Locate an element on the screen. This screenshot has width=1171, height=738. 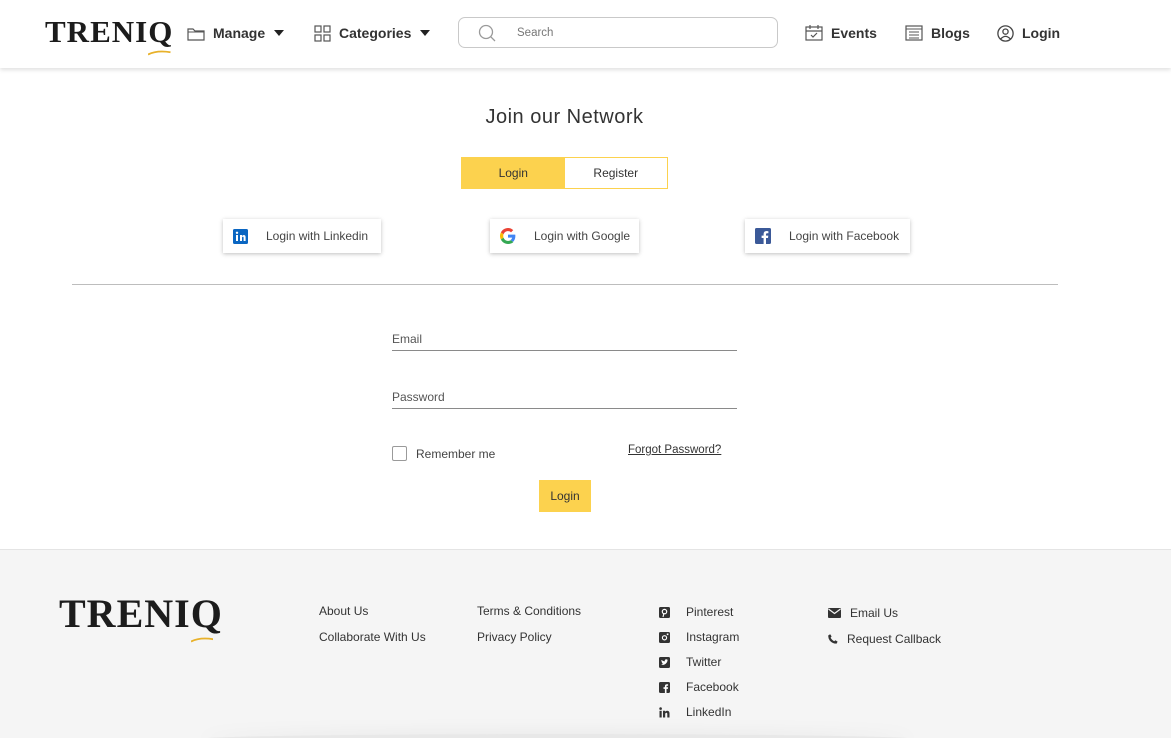
logo-q: Q is located at coordinates (161, 31).